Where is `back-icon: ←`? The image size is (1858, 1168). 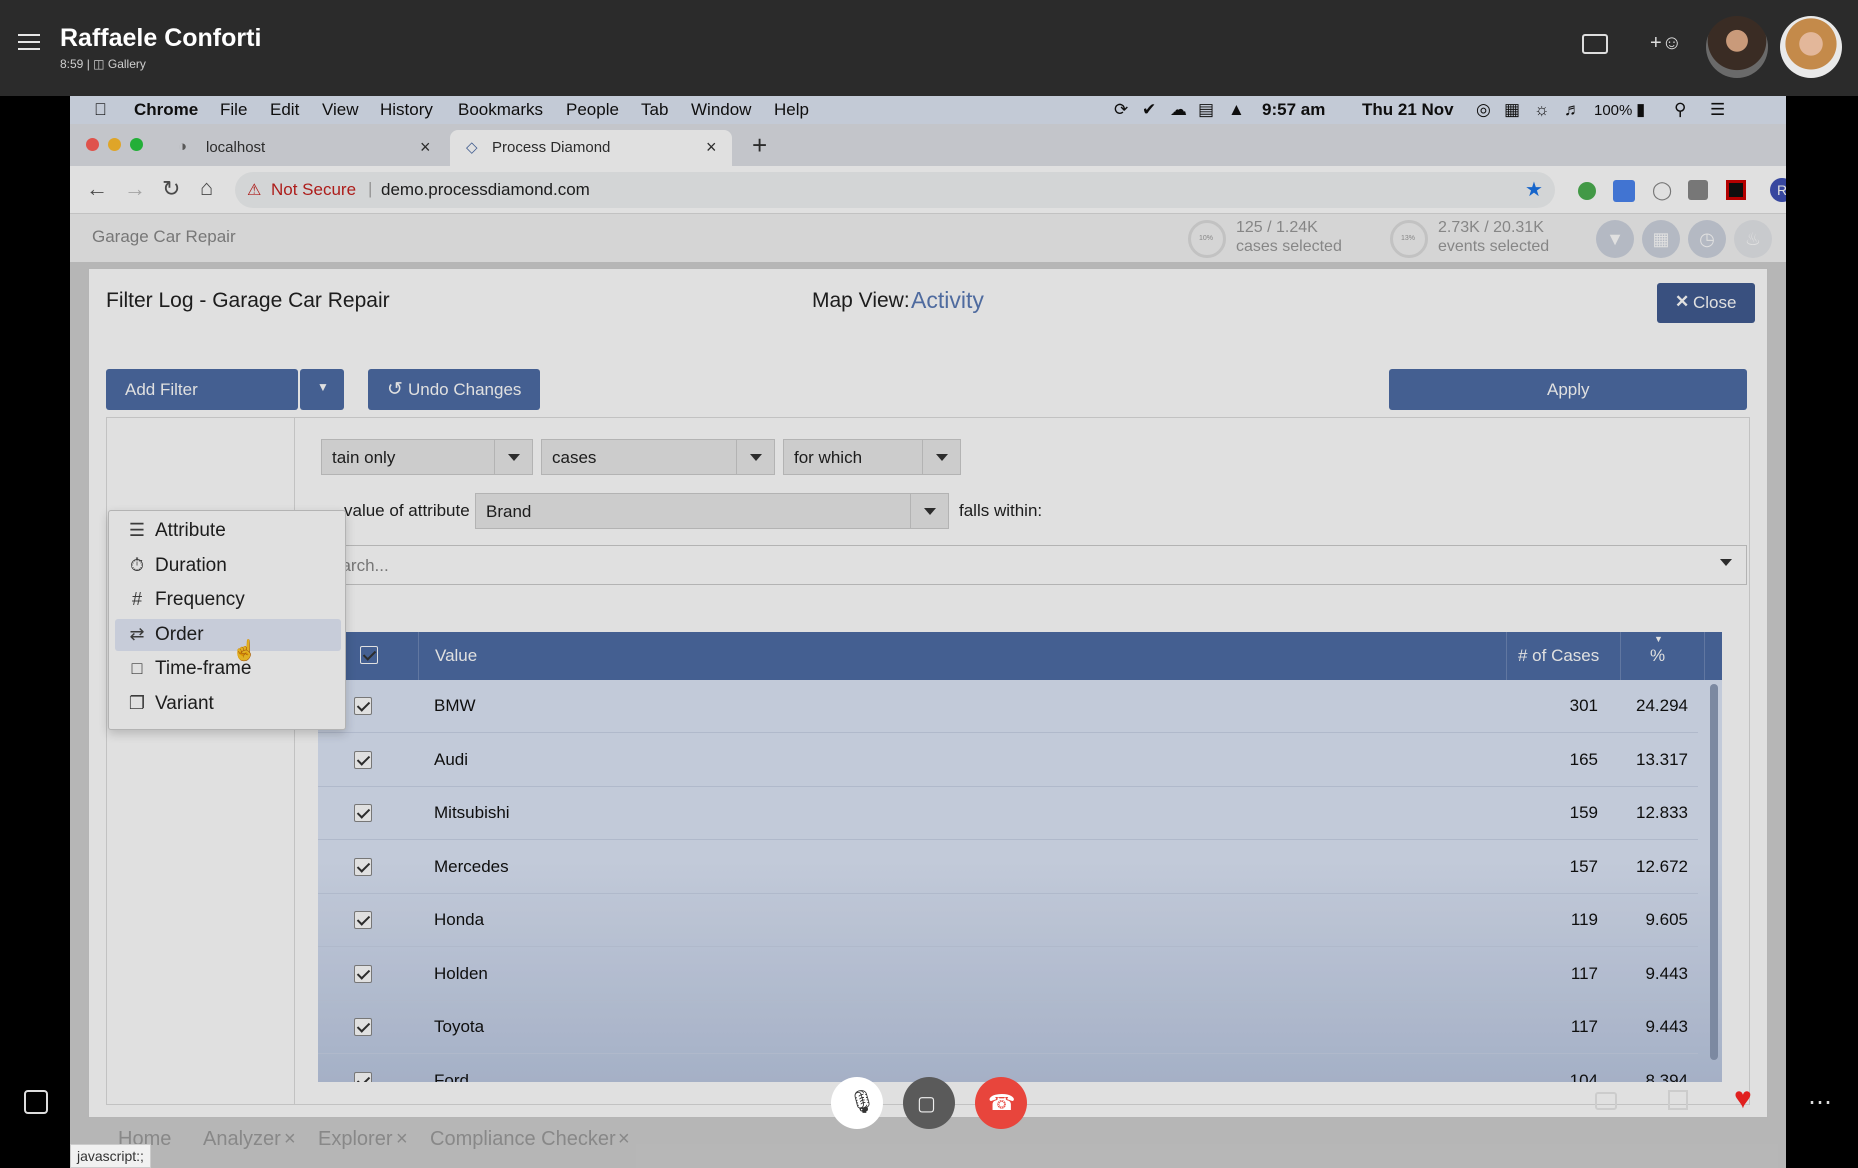
back-icon: ← is located at coordinates (97, 189).